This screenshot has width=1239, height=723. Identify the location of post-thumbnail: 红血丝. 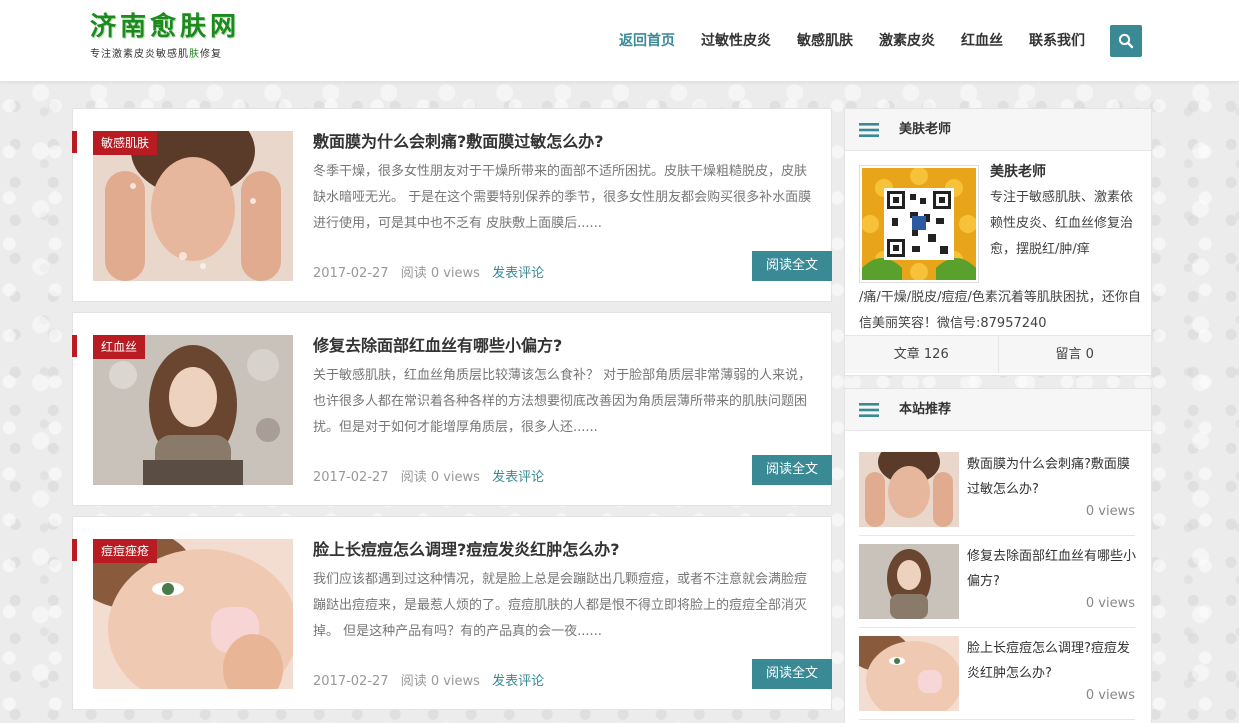
(193, 410).